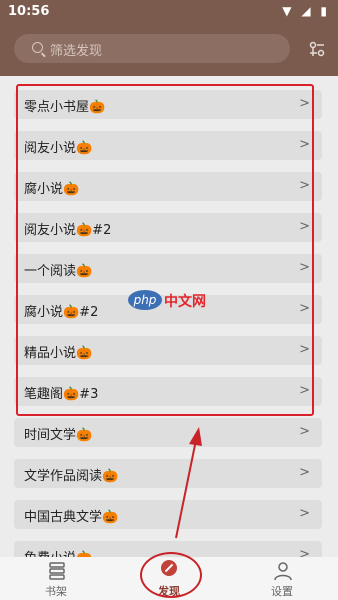 This screenshot has width=338, height=600. I want to click on nav-settings: 设置, so click(282, 578).